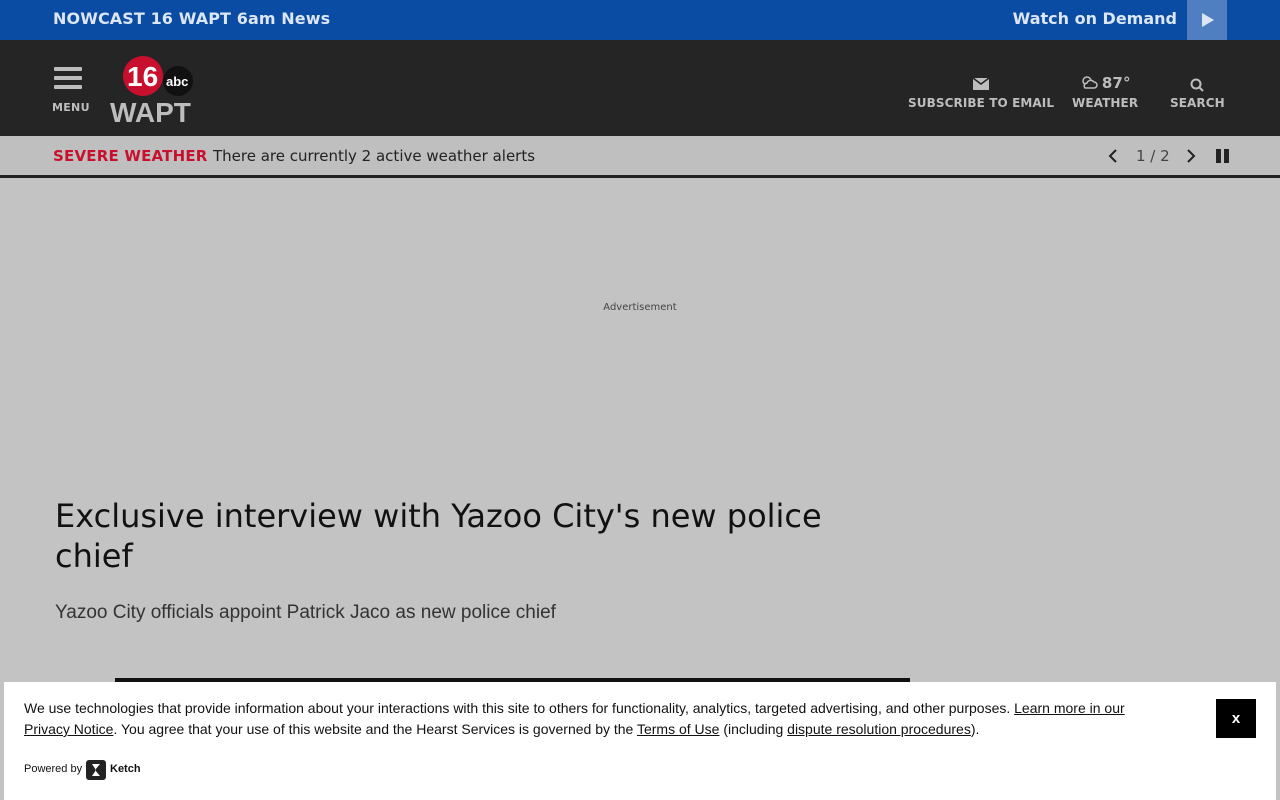  What do you see at coordinates (640, 20) in the screenshot?
I see `live-banner: NOWCAST 16 WAPT 6am News Watch on Demand` at bounding box center [640, 20].